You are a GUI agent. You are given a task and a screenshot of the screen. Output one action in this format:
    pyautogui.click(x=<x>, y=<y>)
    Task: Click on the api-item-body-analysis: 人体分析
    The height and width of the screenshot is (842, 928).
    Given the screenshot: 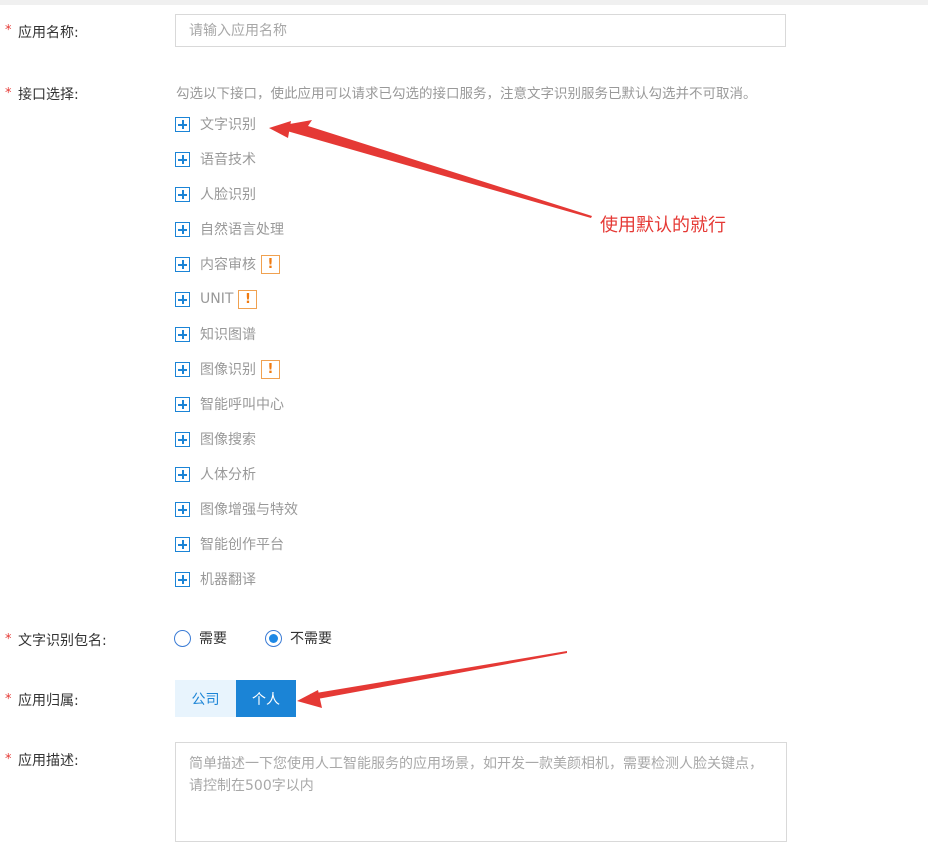 What is the action you would take?
    pyautogui.click(x=215, y=474)
    